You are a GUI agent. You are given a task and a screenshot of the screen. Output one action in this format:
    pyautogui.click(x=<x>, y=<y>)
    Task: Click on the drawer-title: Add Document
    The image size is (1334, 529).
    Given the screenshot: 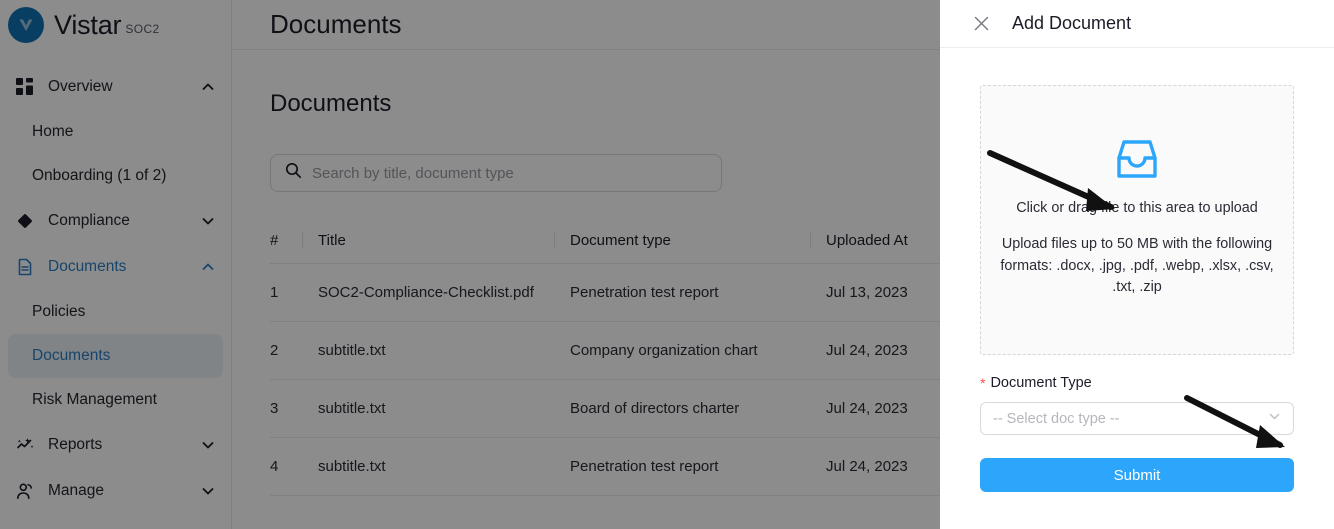 What is the action you would take?
    pyautogui.click(x=1072, y=23)
    